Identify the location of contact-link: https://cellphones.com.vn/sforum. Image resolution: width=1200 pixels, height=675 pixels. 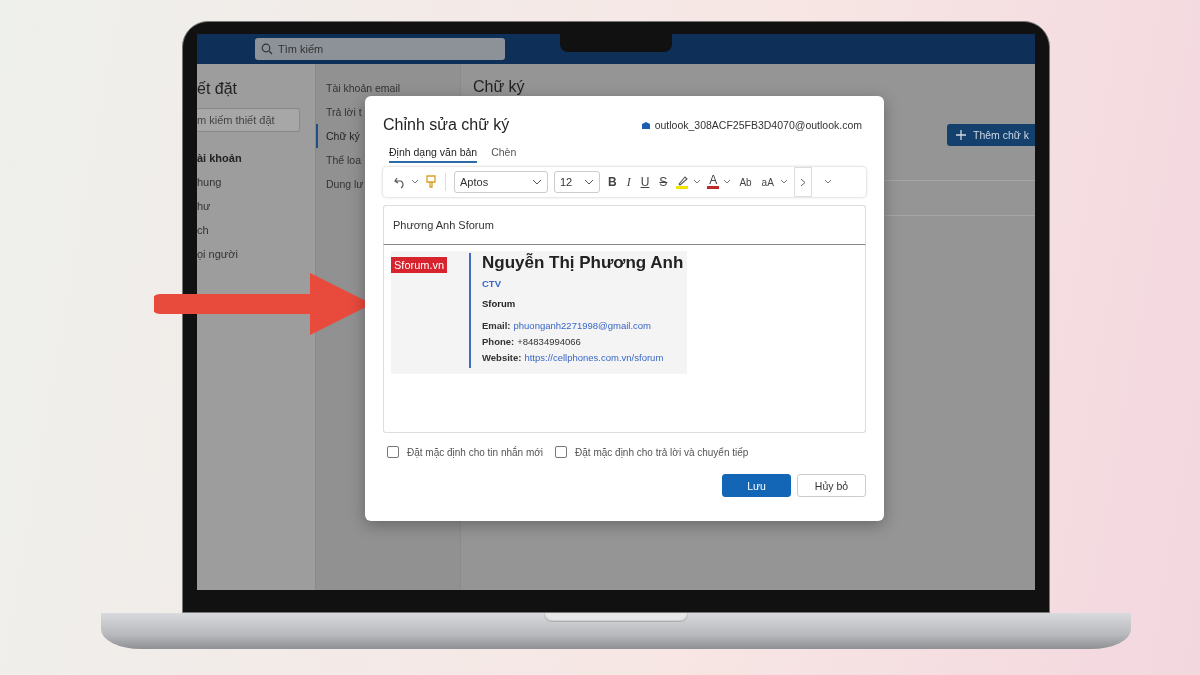
(594, 357).